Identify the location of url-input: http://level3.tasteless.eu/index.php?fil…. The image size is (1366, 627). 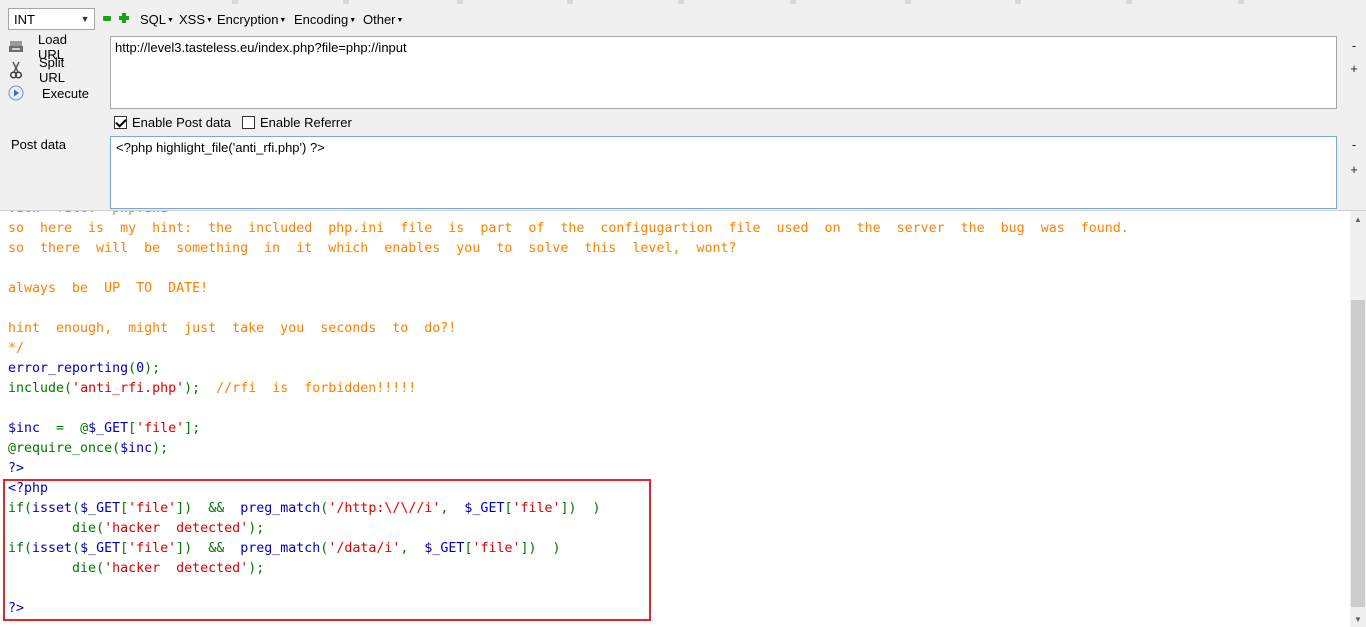
(723, 72).